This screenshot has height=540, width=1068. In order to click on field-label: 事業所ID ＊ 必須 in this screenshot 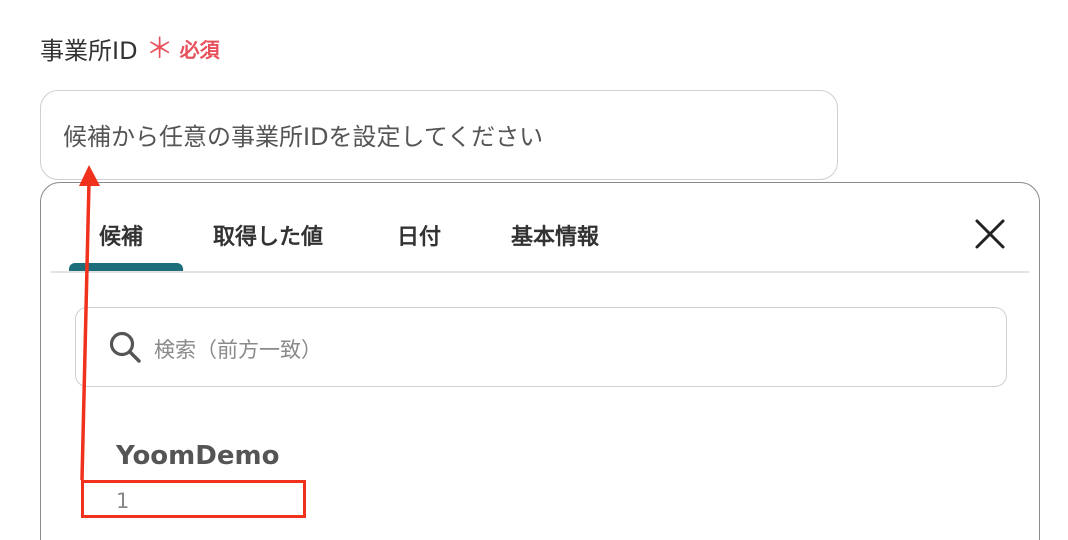, I will do `click(130, 48)`.